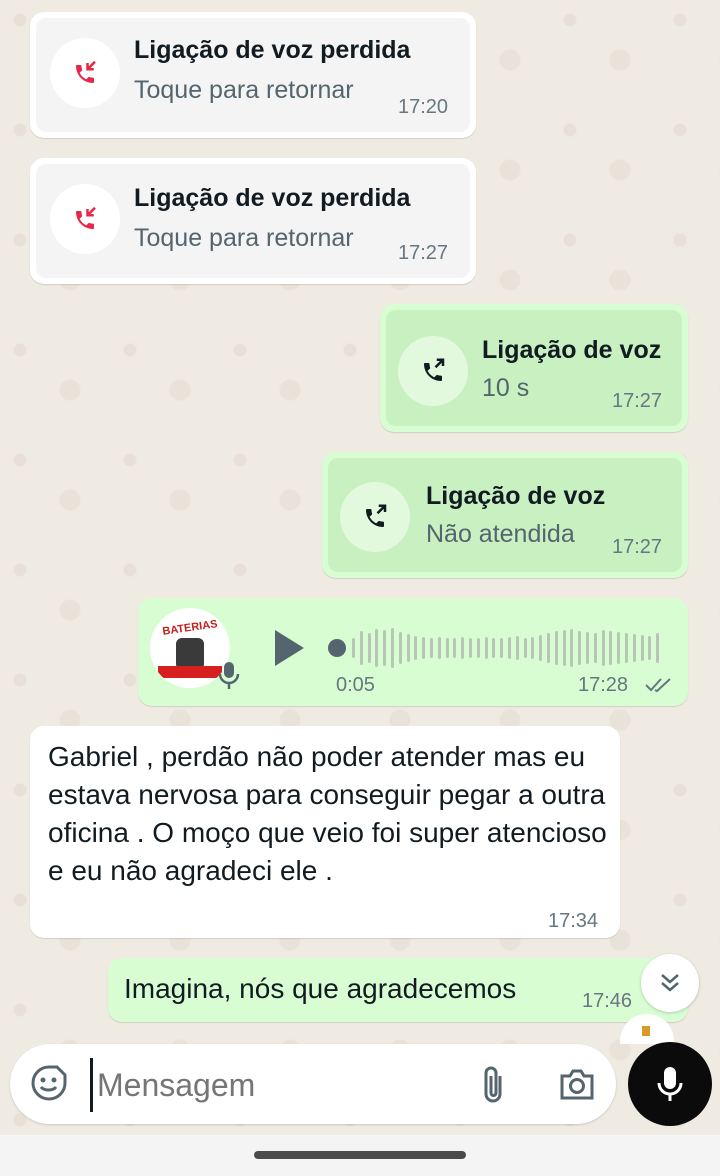 The height and width of the screenshot is (1176, 720). I want to click on call-card: Ligação de voz Não atendida 17:27, so click(505, 515).